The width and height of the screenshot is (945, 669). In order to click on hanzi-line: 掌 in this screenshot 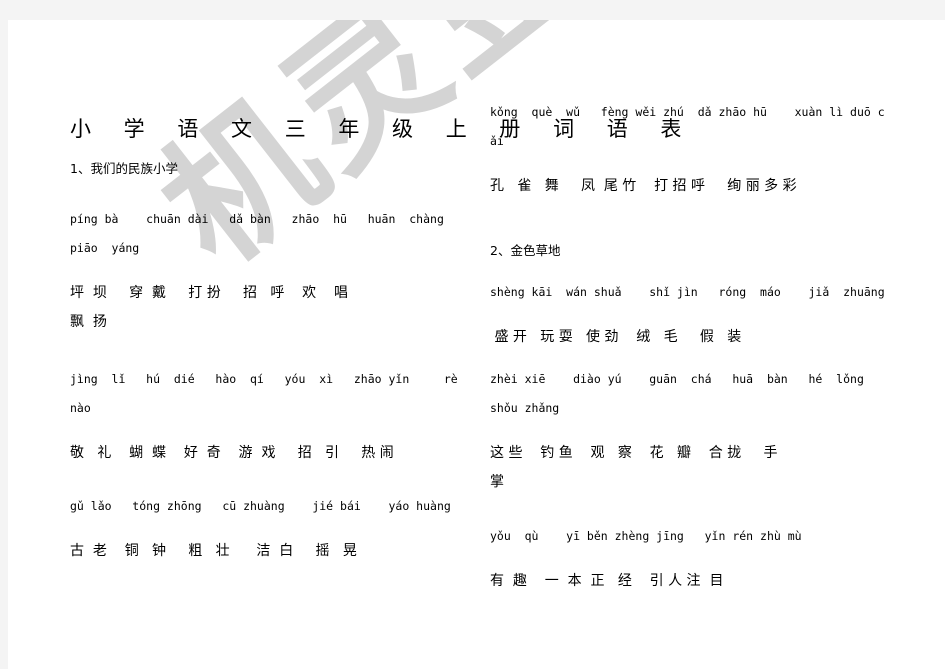, I will do `click(497, 482)`.